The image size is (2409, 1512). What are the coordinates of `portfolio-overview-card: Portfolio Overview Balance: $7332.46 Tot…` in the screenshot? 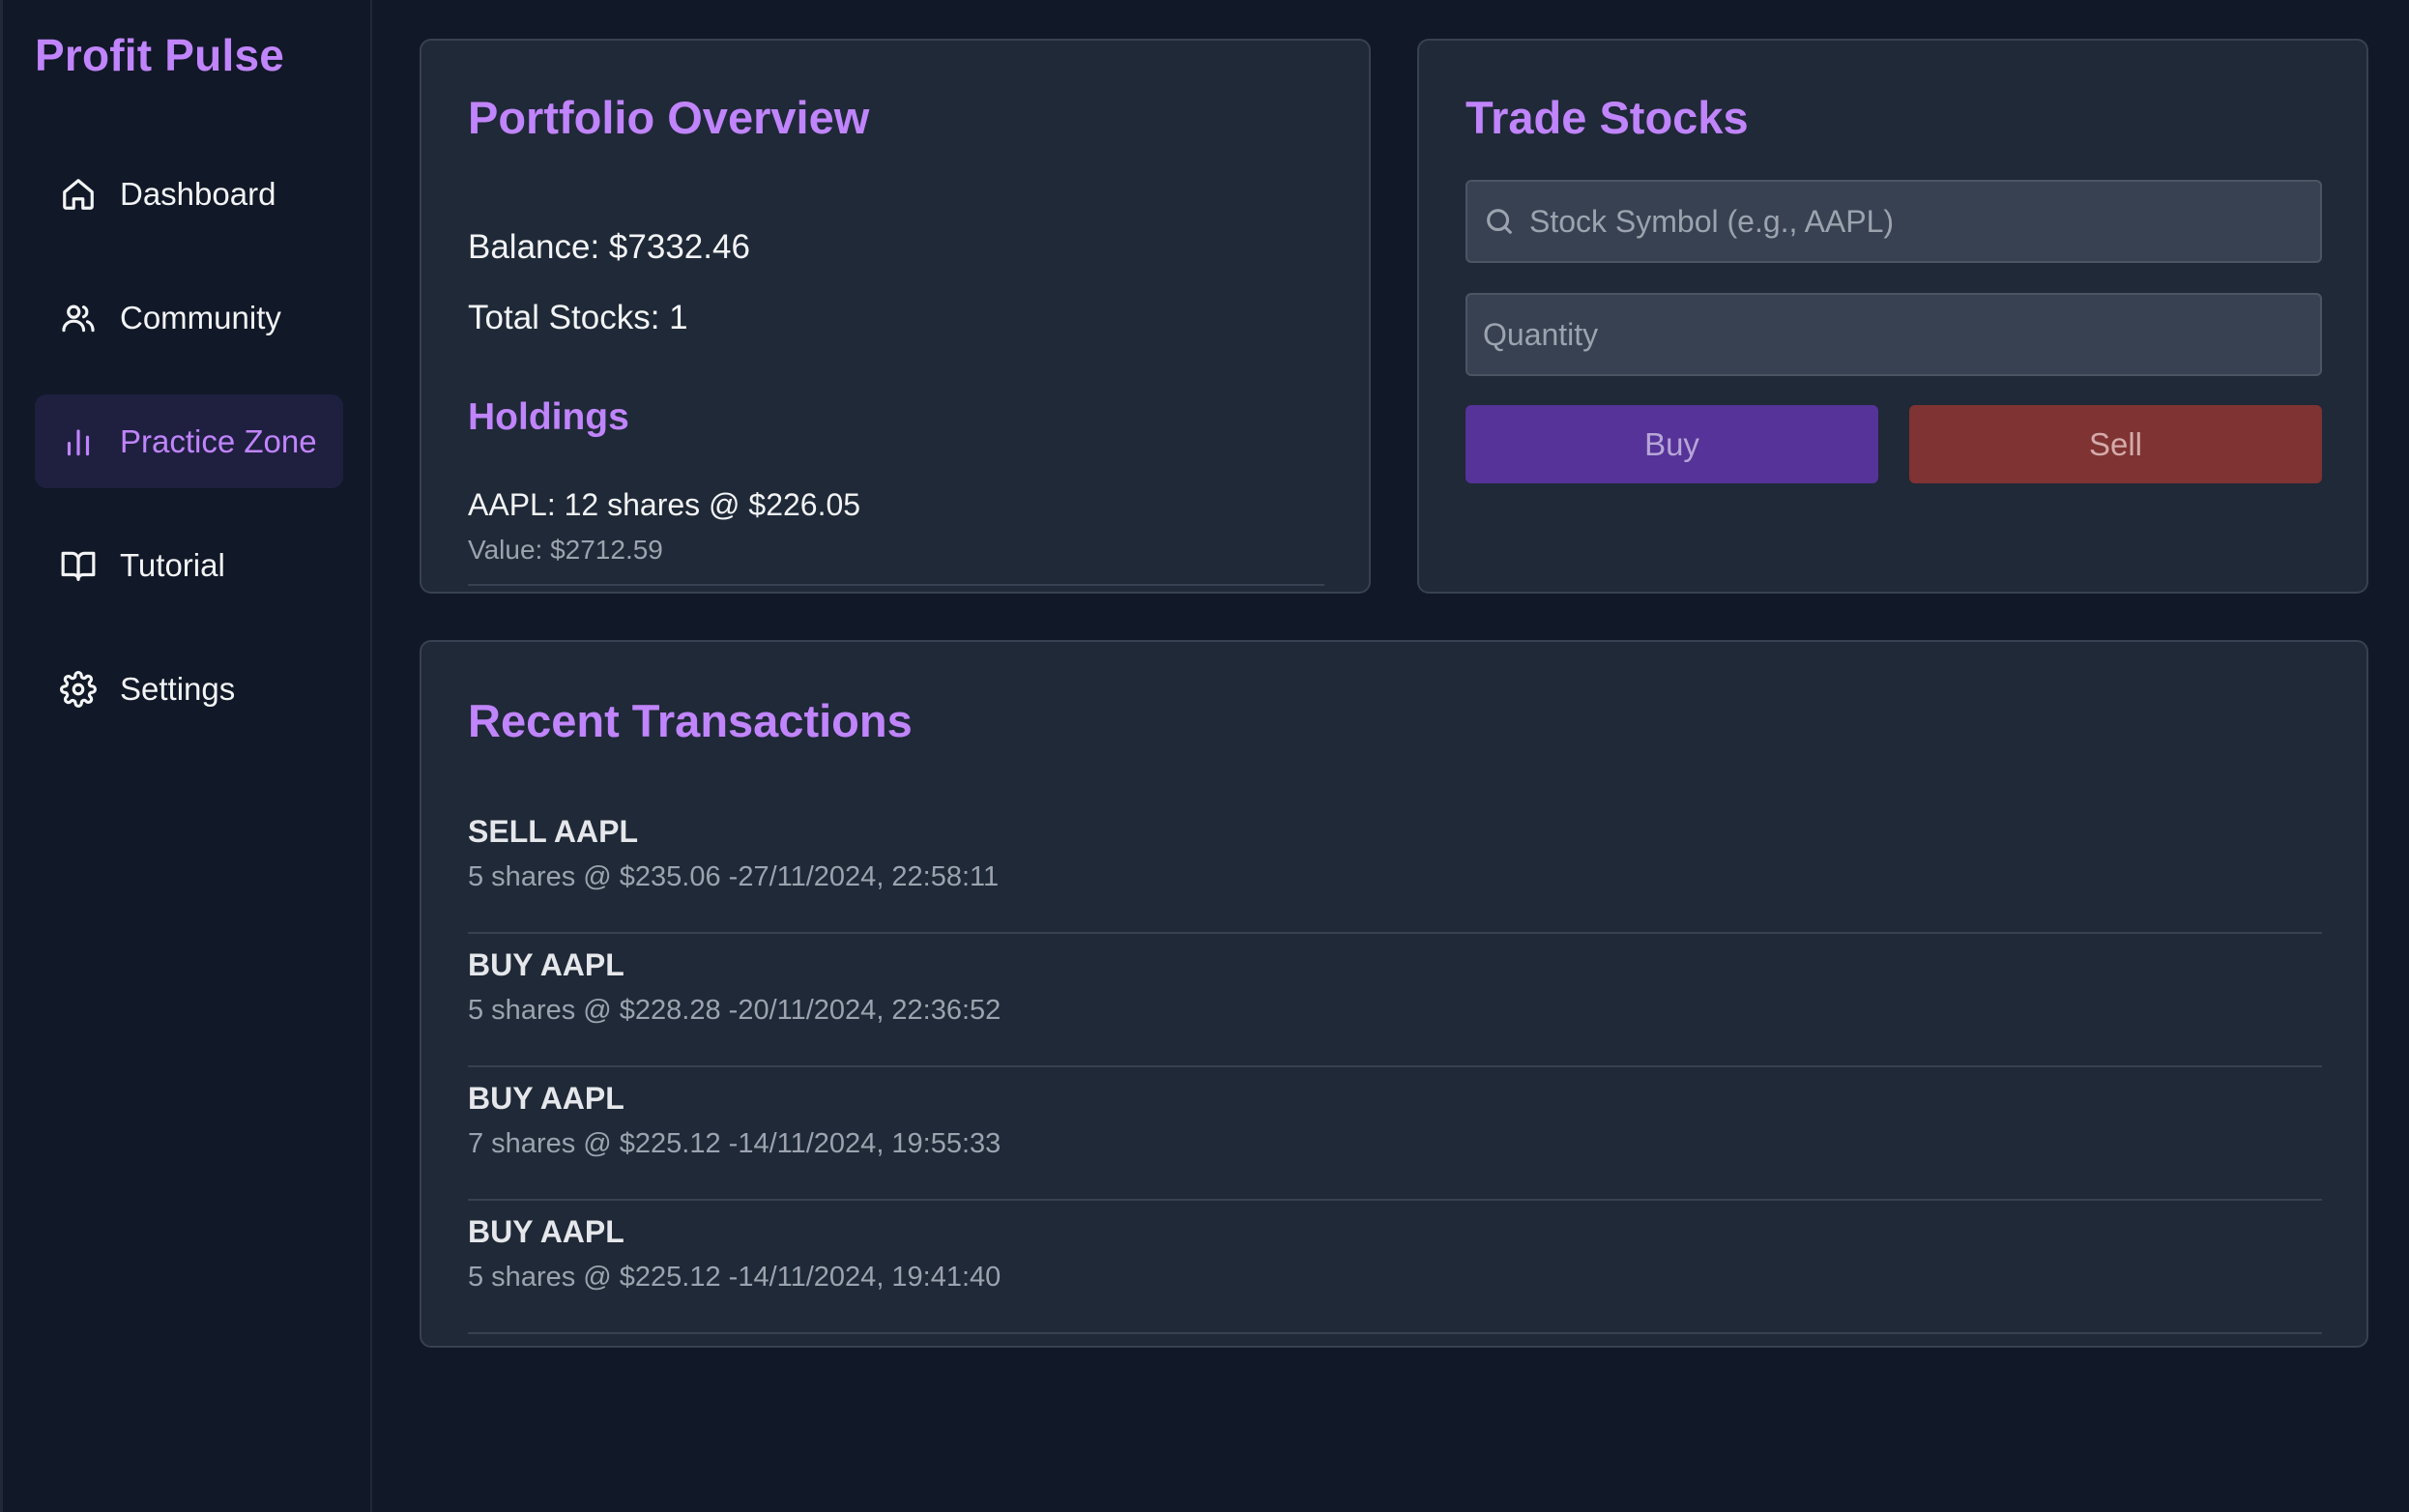 It's located at (896, 316).